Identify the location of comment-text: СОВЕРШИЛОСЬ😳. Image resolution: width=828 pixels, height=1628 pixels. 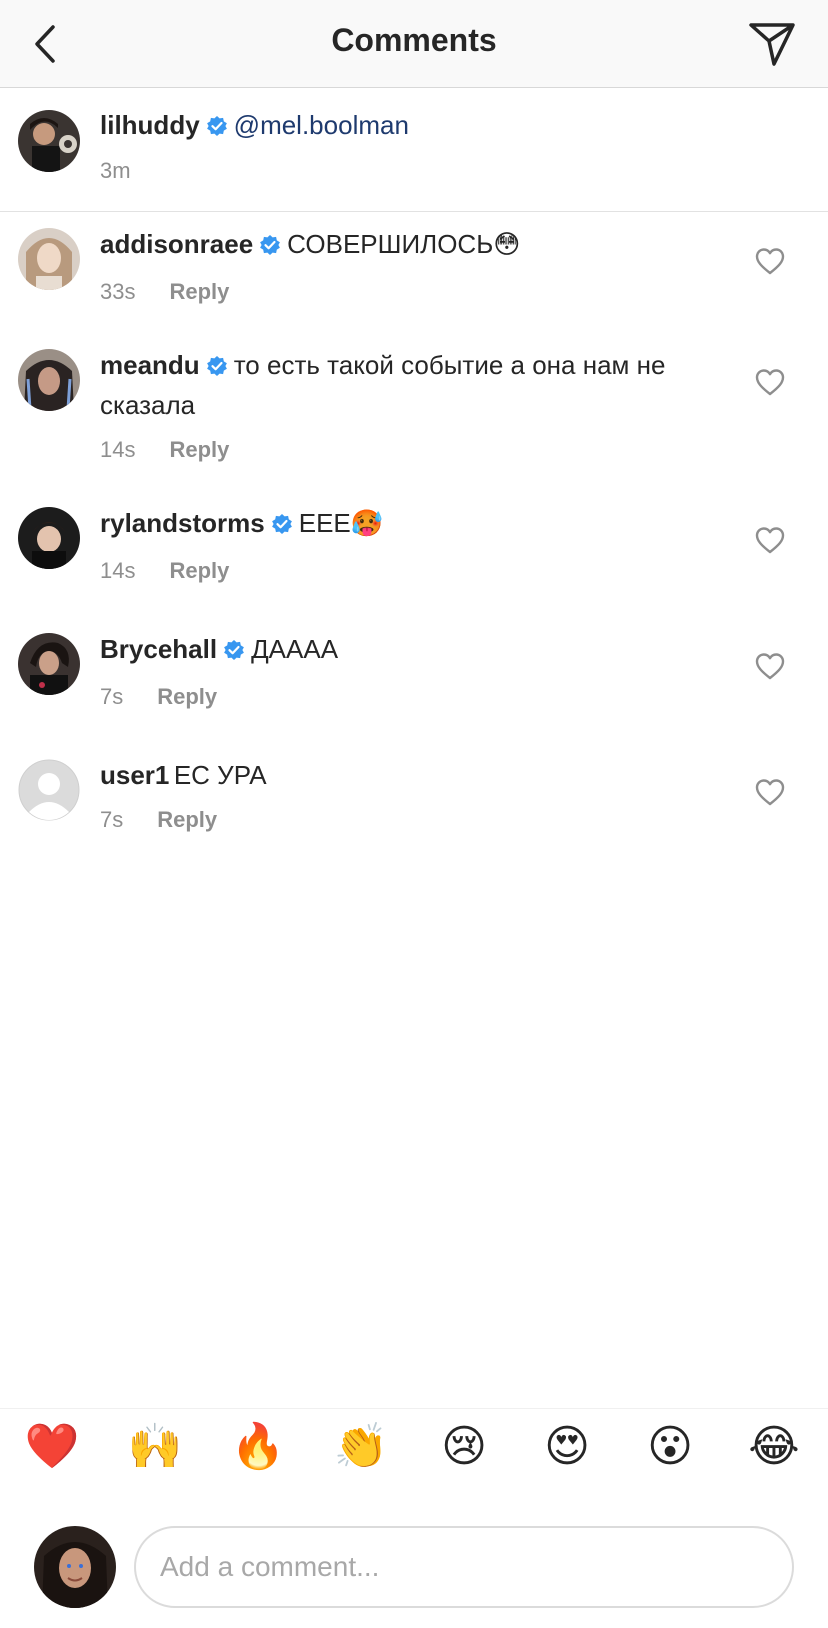
(404, 244).